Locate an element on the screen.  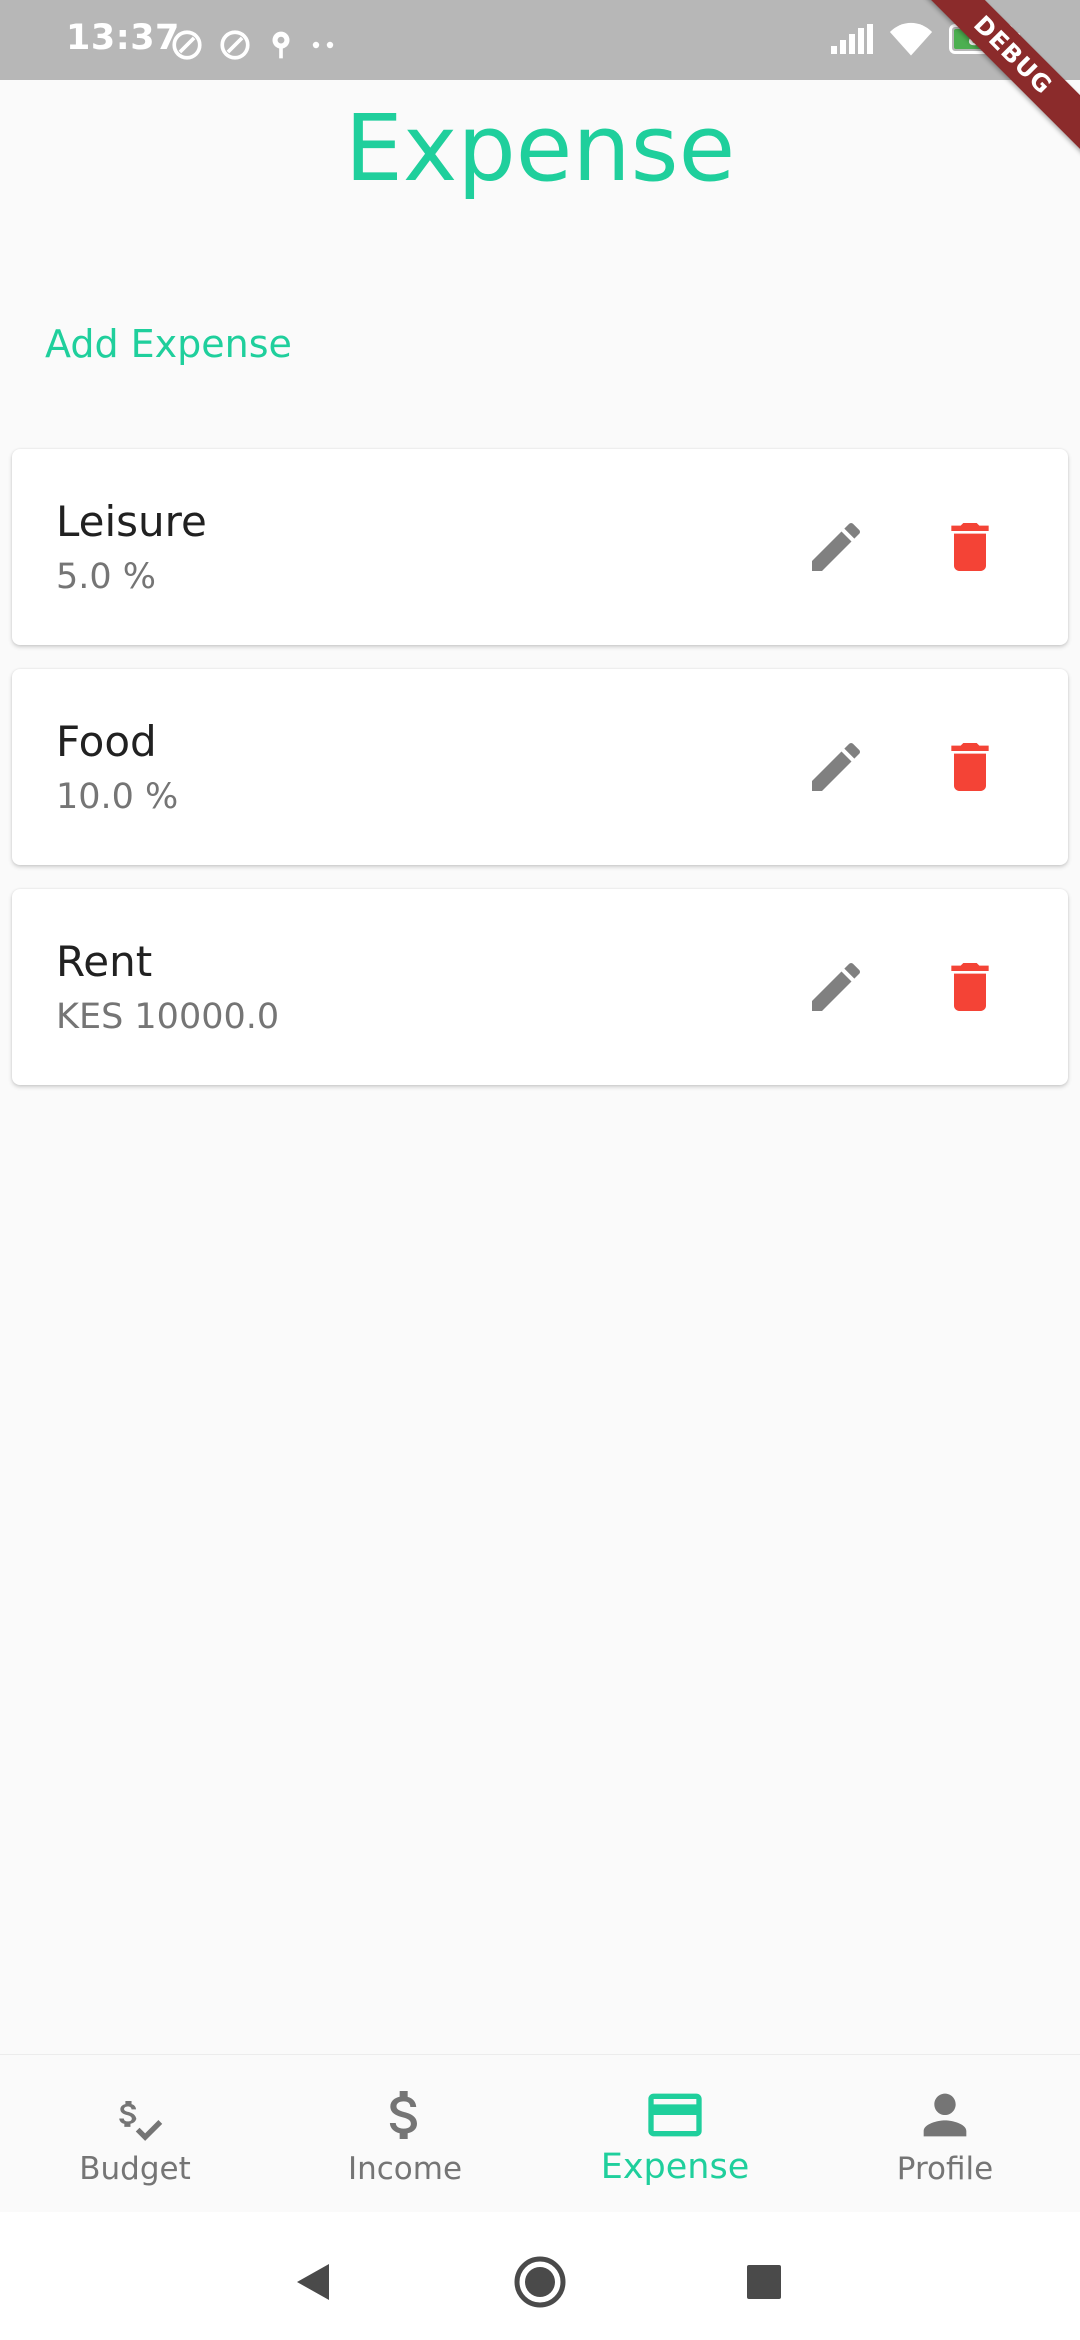
signal-icon is located at coordinates (852, 39).